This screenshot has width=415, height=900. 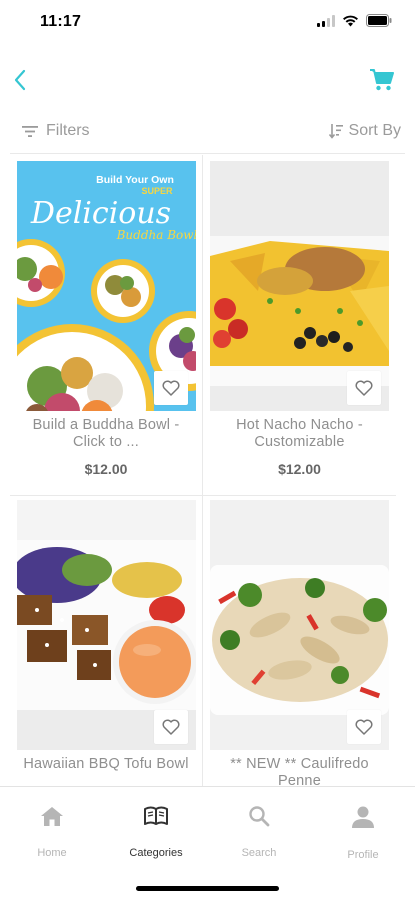 I want to click on battery-icon, so click(x=379, y=20).